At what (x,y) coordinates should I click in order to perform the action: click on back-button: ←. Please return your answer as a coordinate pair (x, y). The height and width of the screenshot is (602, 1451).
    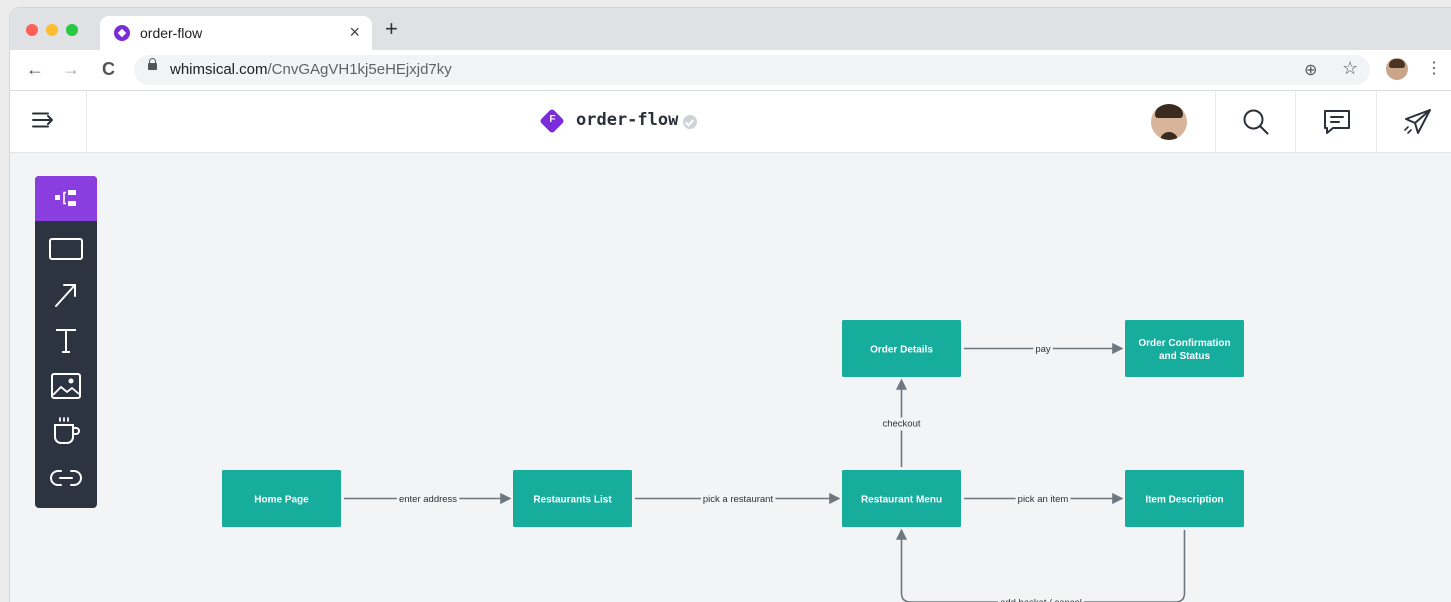
    Looking at the image, I should click on (35, 69).